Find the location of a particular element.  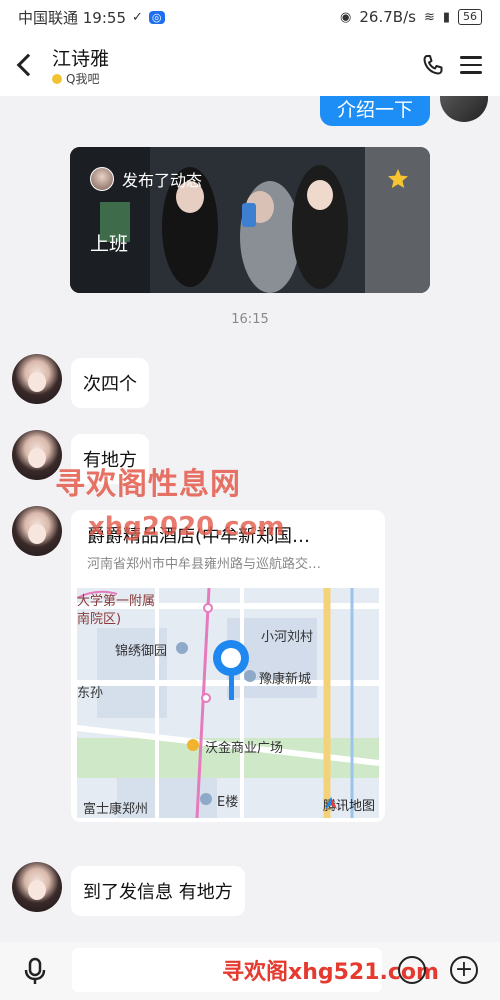

chevron-left-icon is located at coordinates (28, 65).